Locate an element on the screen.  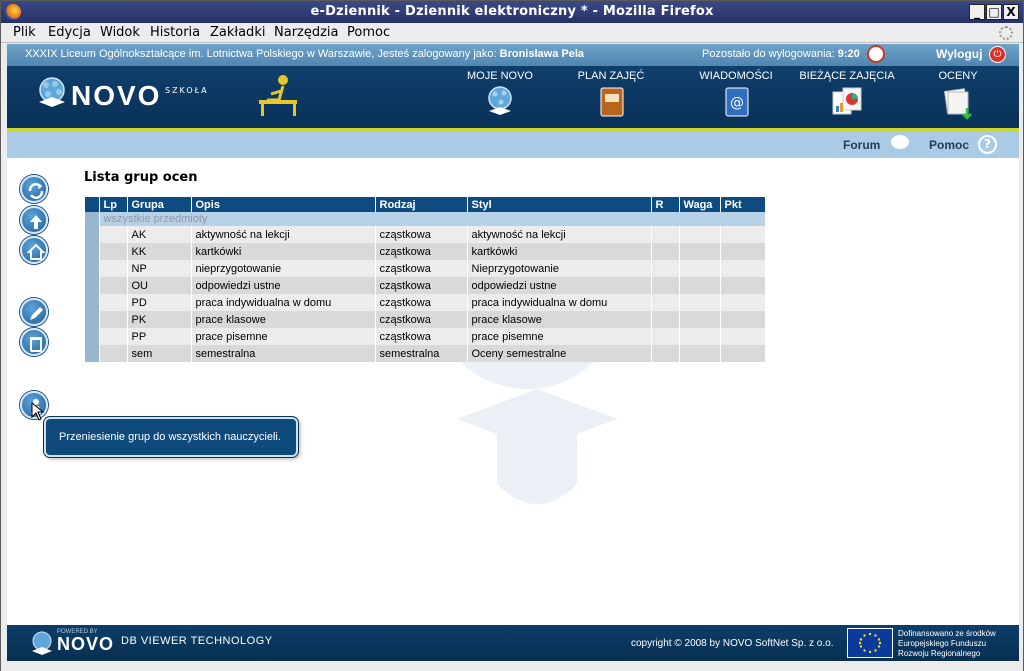
logo-sub: SZKOŁA is located at coordinates (187, 90).